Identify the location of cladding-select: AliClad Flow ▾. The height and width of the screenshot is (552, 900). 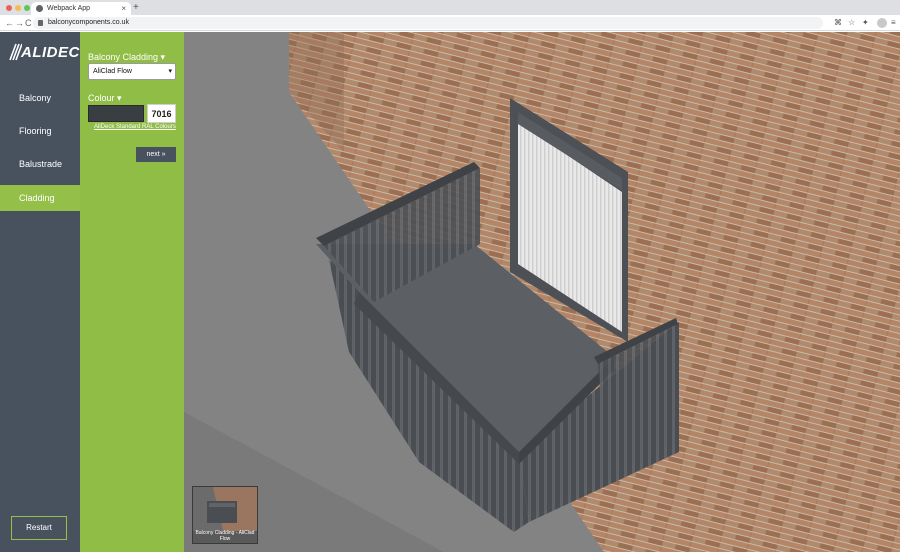
(132, 71).